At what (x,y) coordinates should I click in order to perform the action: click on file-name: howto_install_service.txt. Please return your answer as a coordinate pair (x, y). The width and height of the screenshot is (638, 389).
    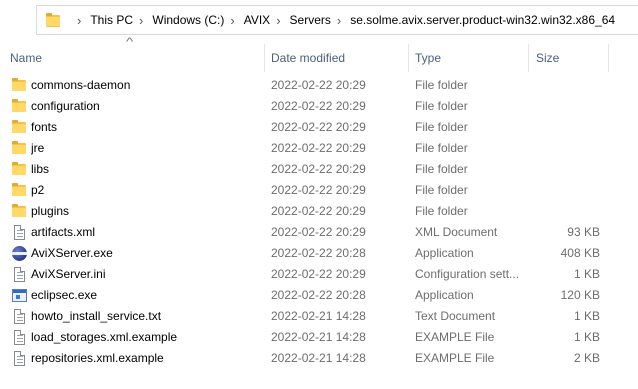
    Looking at the image, I should click on (96, 316).